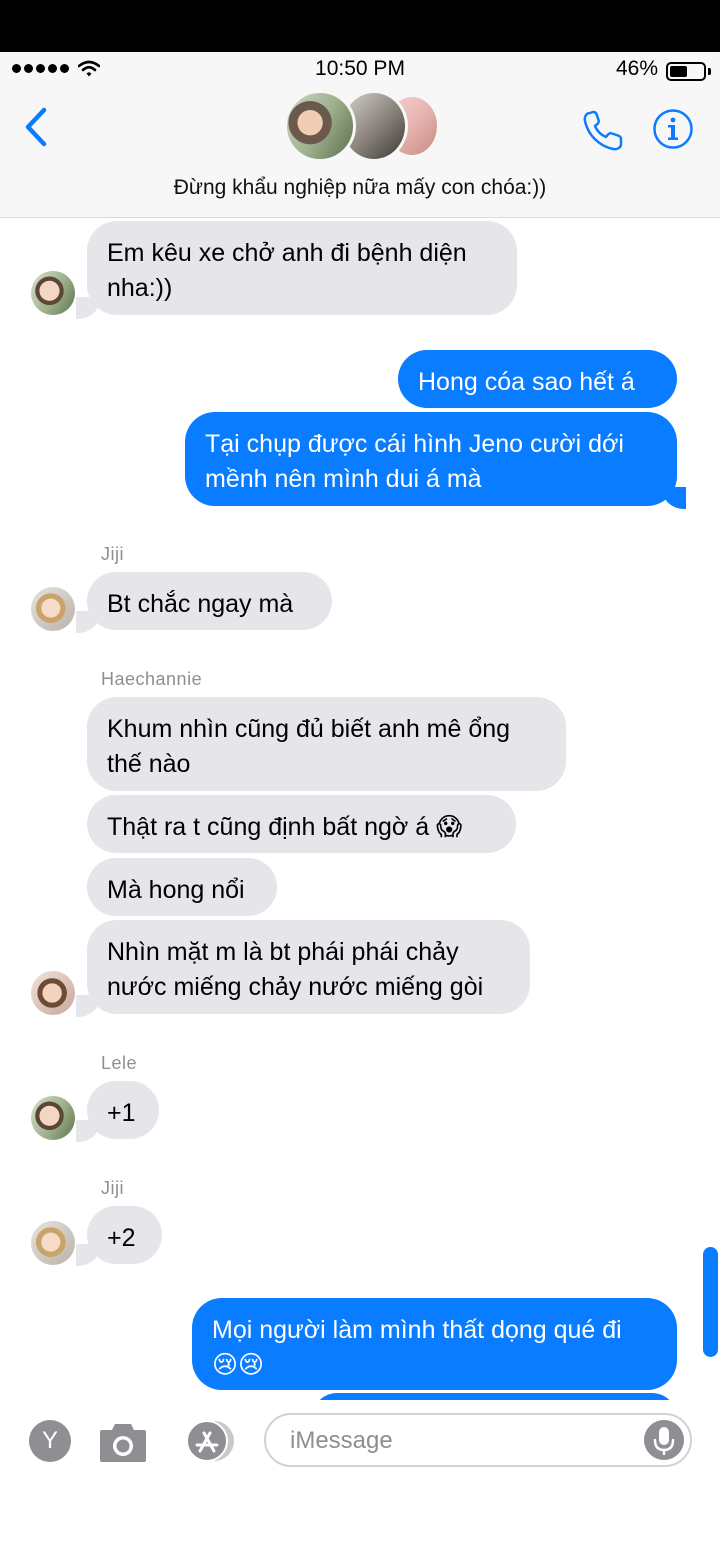  Describe the element at coordinates (478, 1440) in the screenshot. I see `message-input: iMessage` at that location.